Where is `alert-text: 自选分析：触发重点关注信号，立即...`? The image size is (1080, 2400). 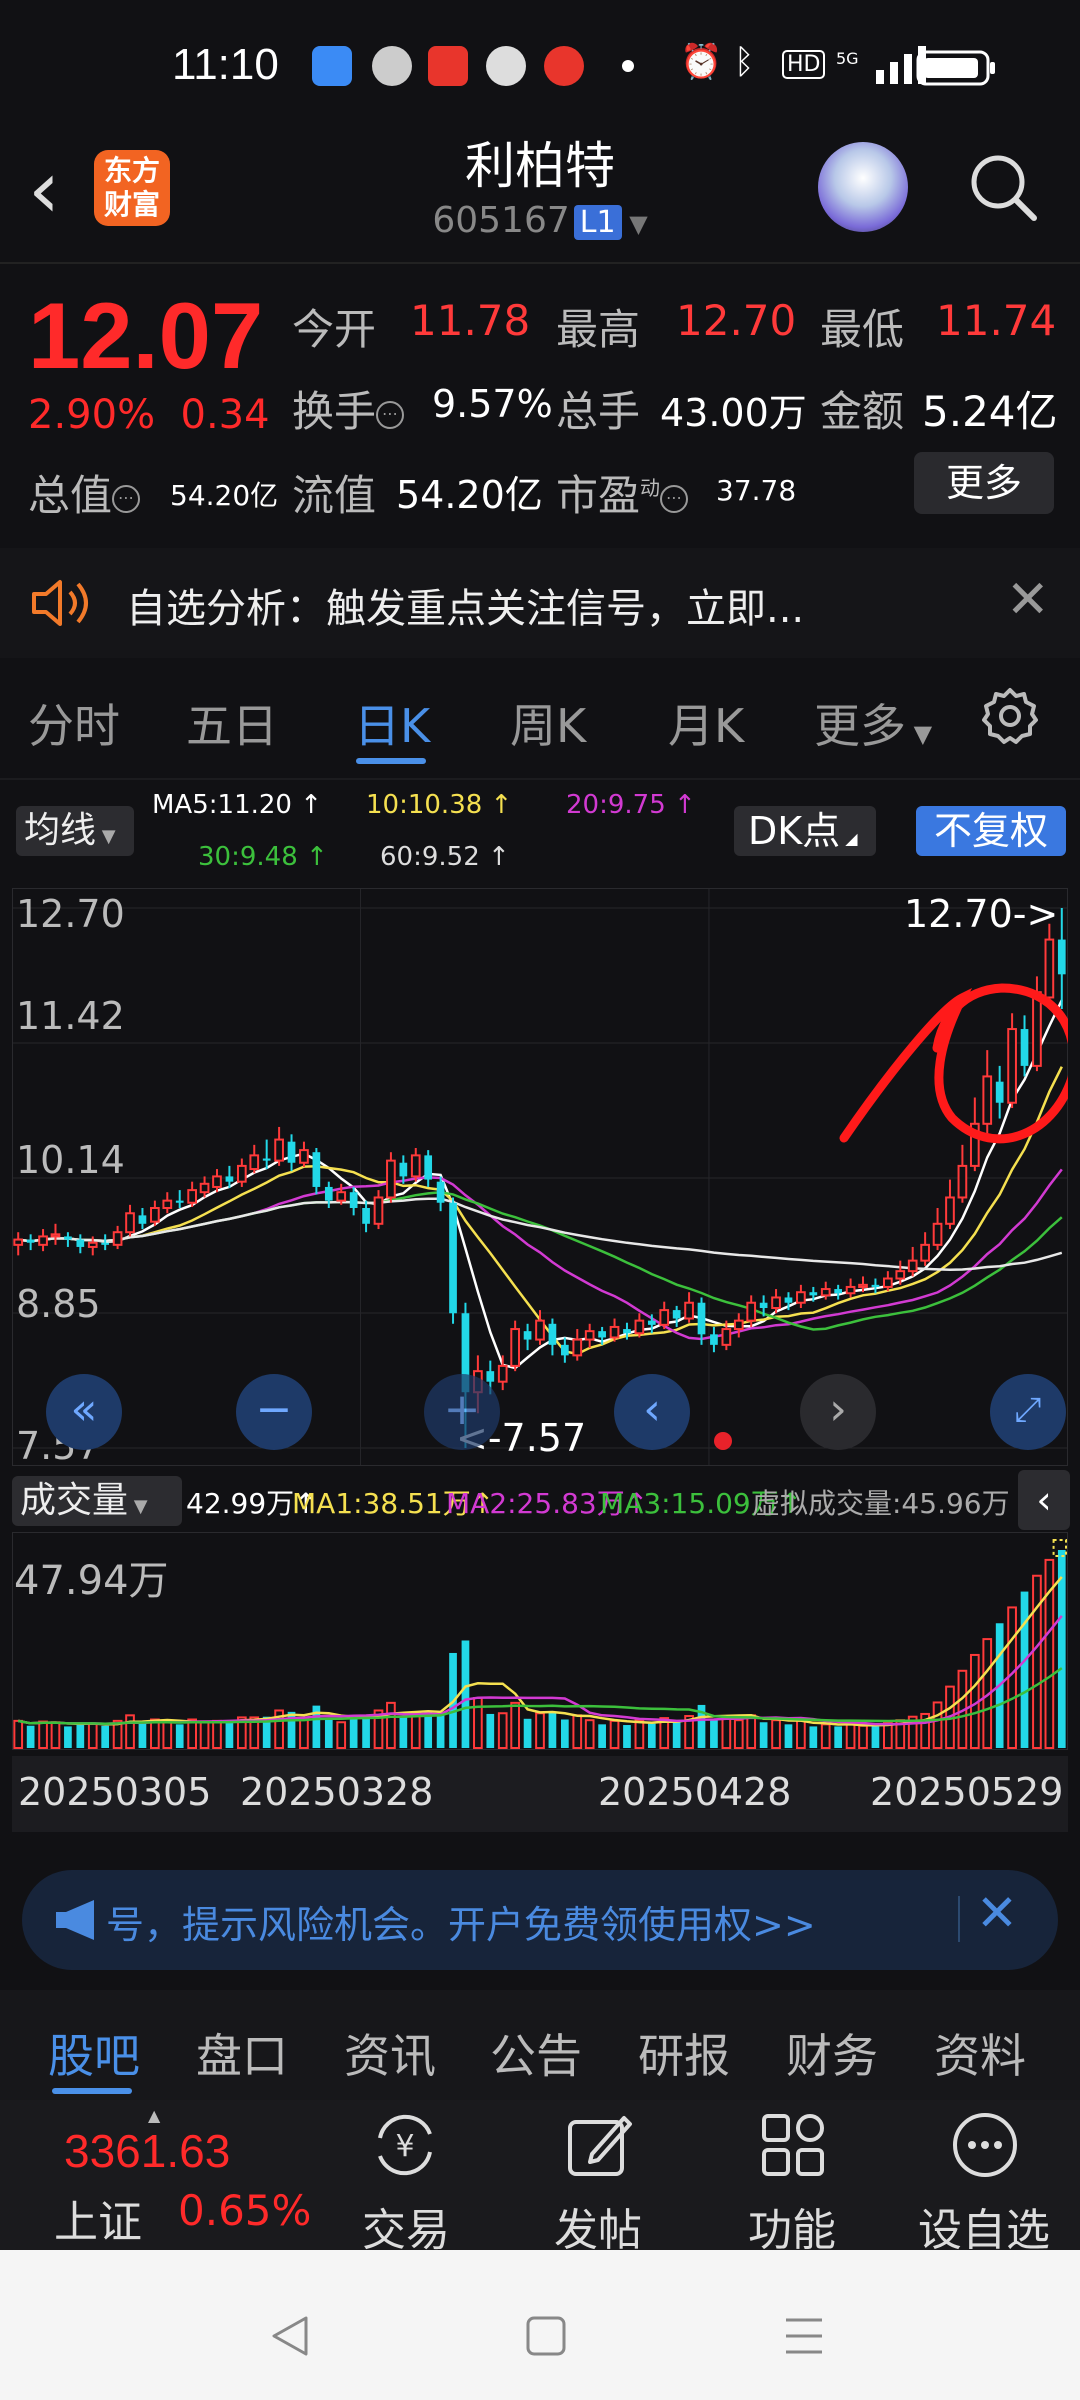
alert-text: 自选分析：触发重点关注信号，立即... is located at coordinates (465, 605).